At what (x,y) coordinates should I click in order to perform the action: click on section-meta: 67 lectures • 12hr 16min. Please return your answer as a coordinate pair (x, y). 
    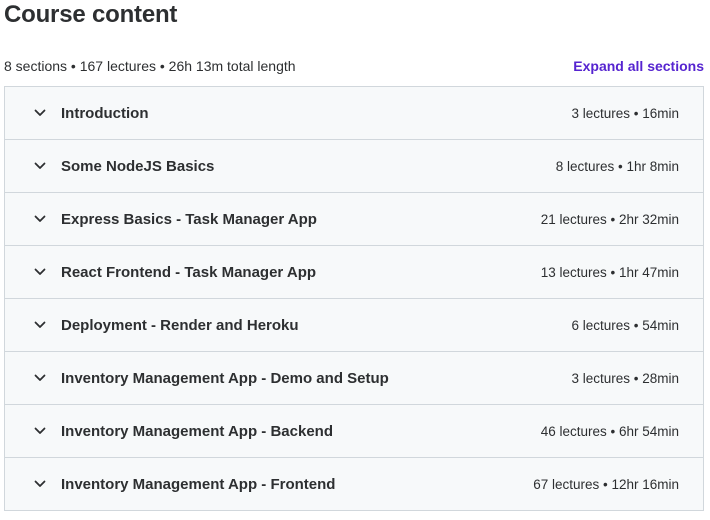
    Looking at the image, I should click on (606, 484).